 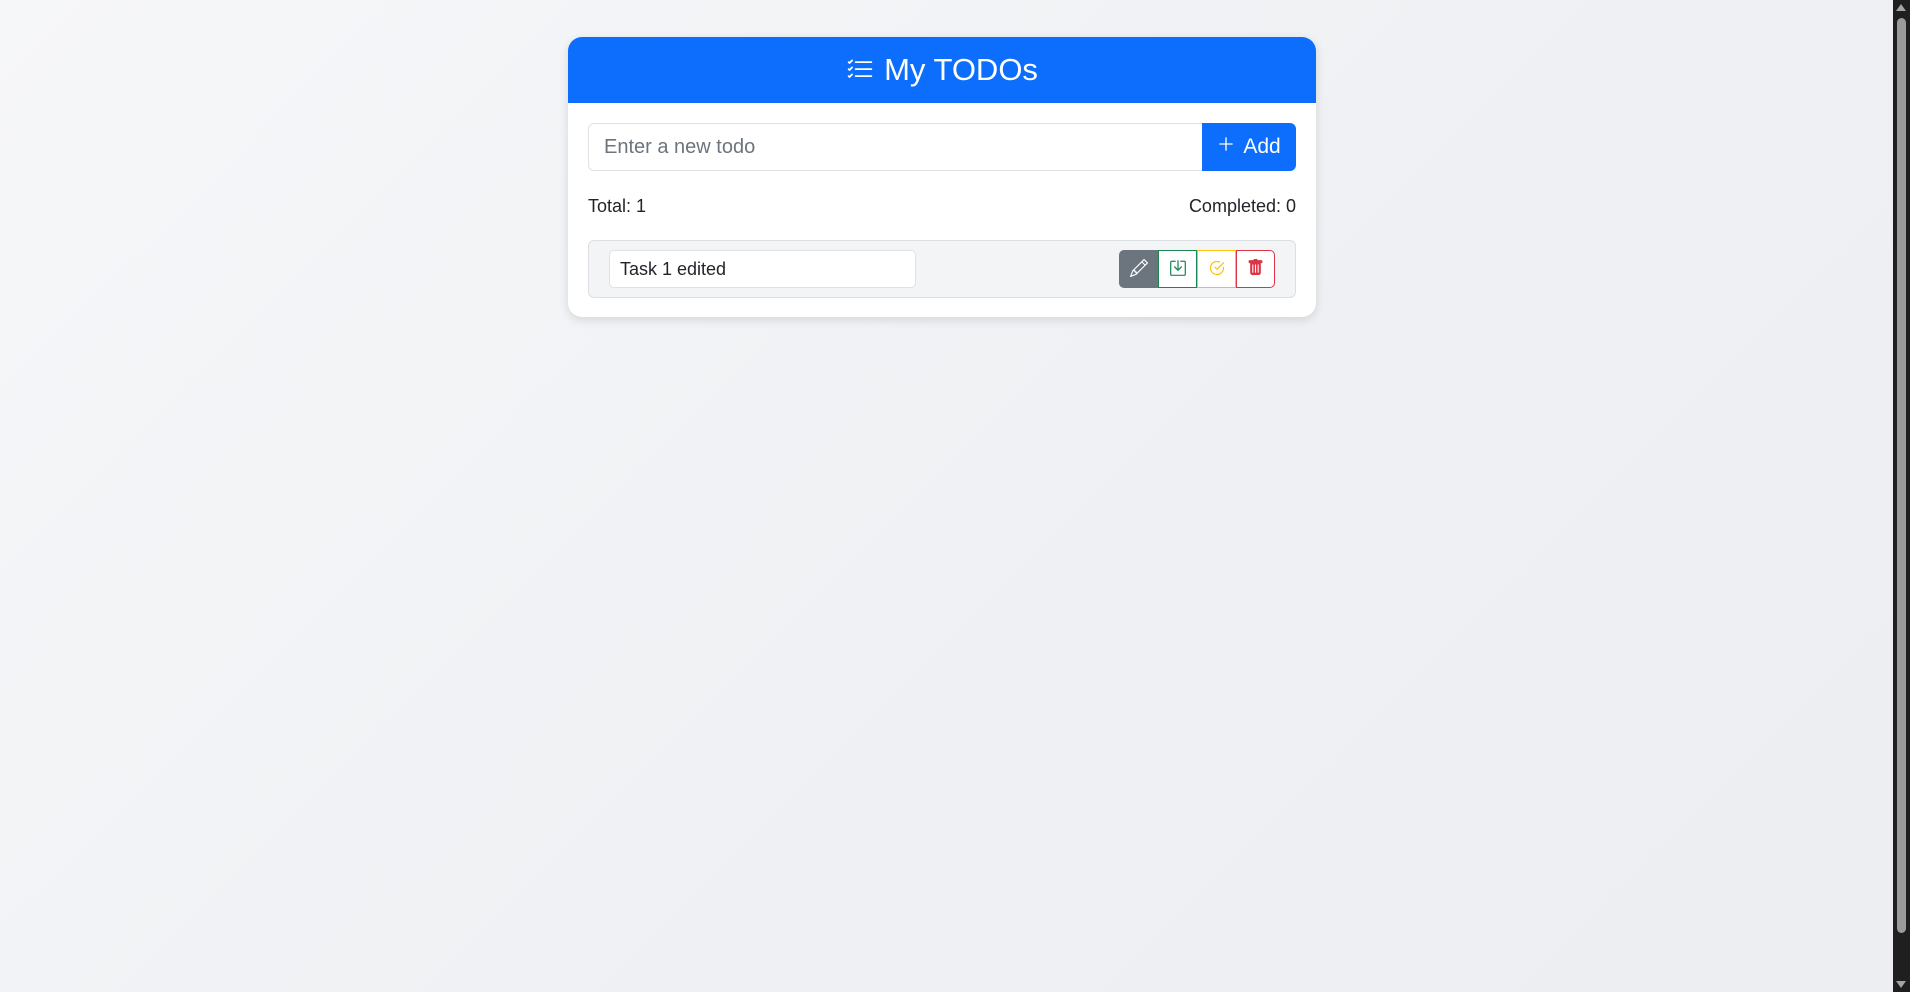 I want to click on save-download-icon, so click(x=1178, y=269).